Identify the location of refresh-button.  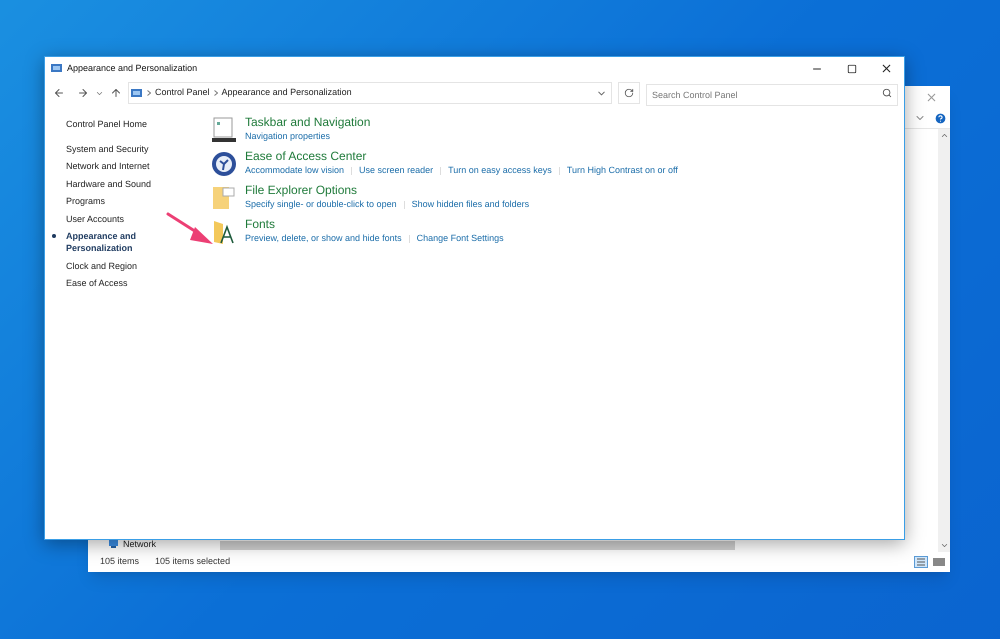
(629, 93).